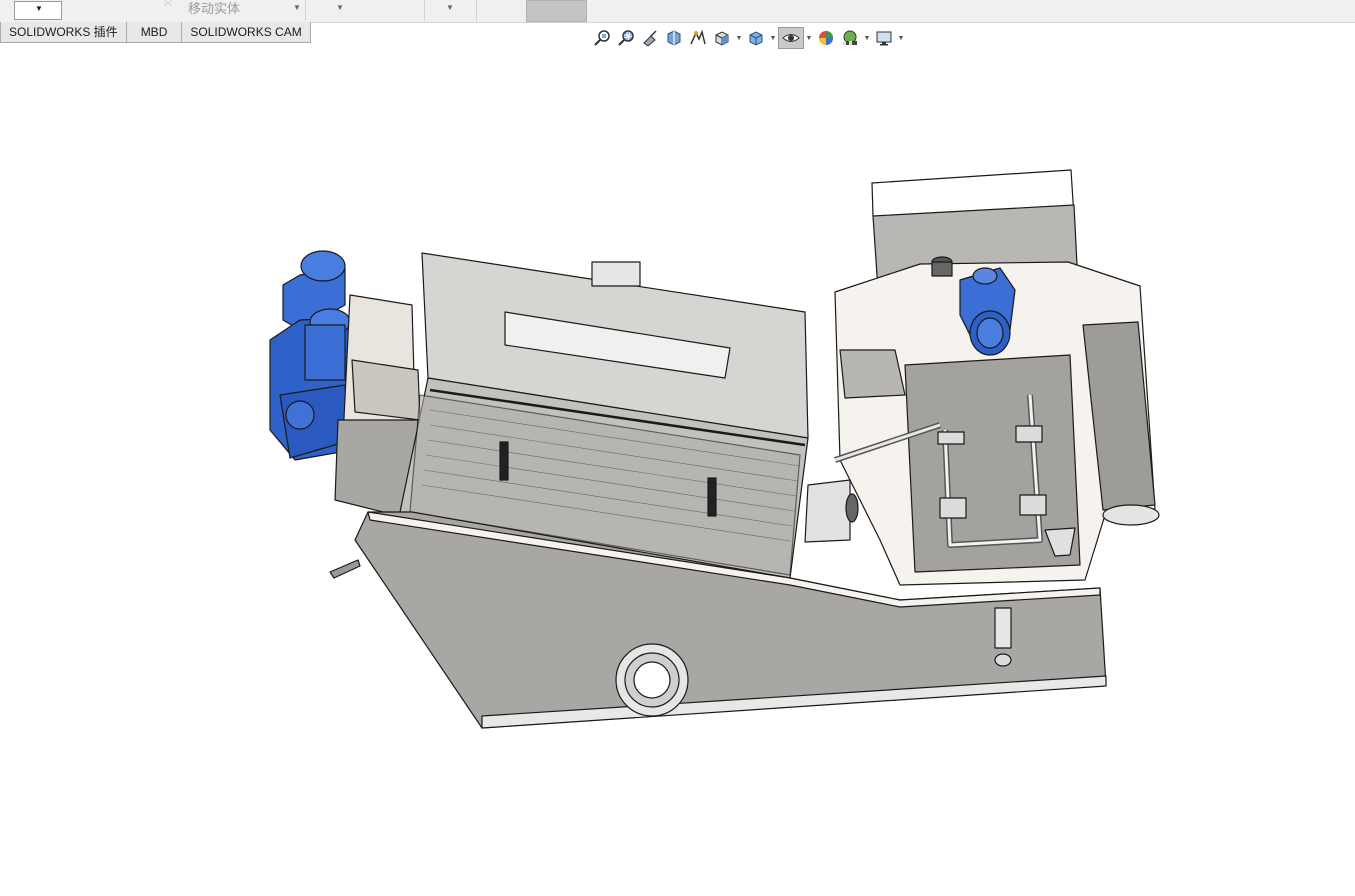 The width and height of the screenshot is (1355, 896). I want to click on command-manager-toolbar: ▼ ⤧ 移动实体 ▼ ▼ ▼, so click(677, 11).